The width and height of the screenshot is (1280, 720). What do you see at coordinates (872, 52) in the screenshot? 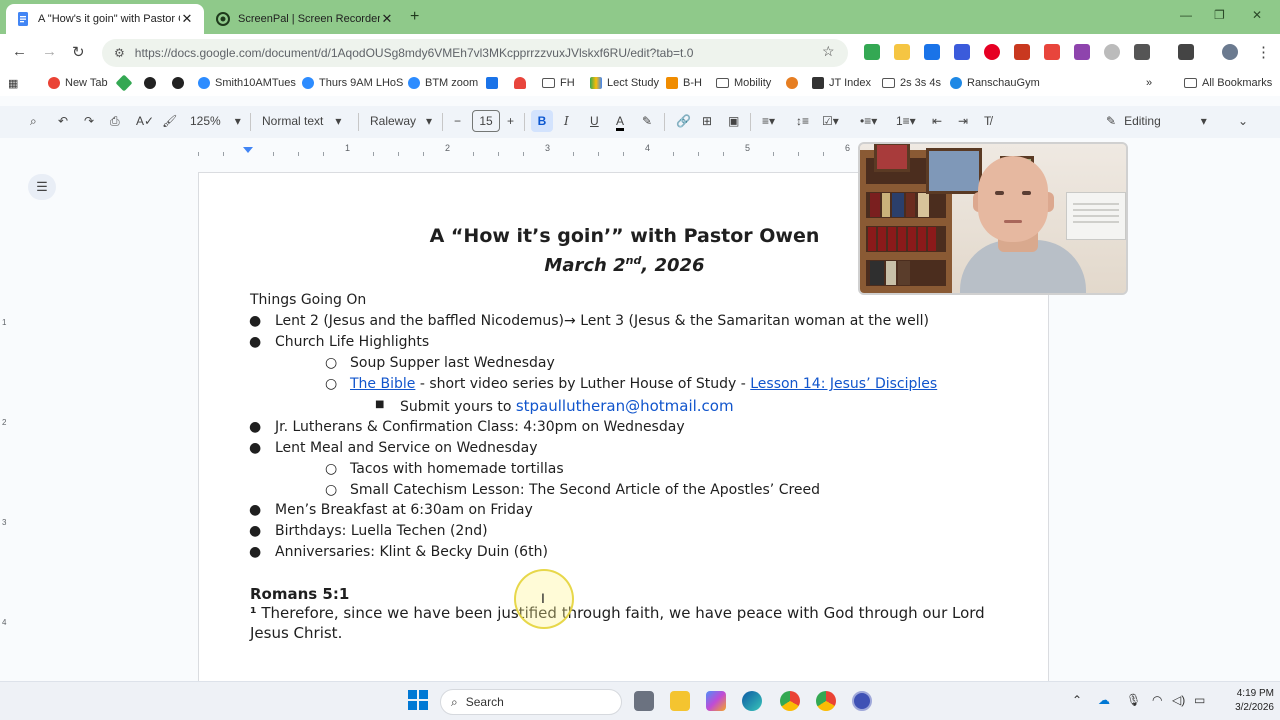
I see `drive-extension-icon` at bounding box center [872, 52].